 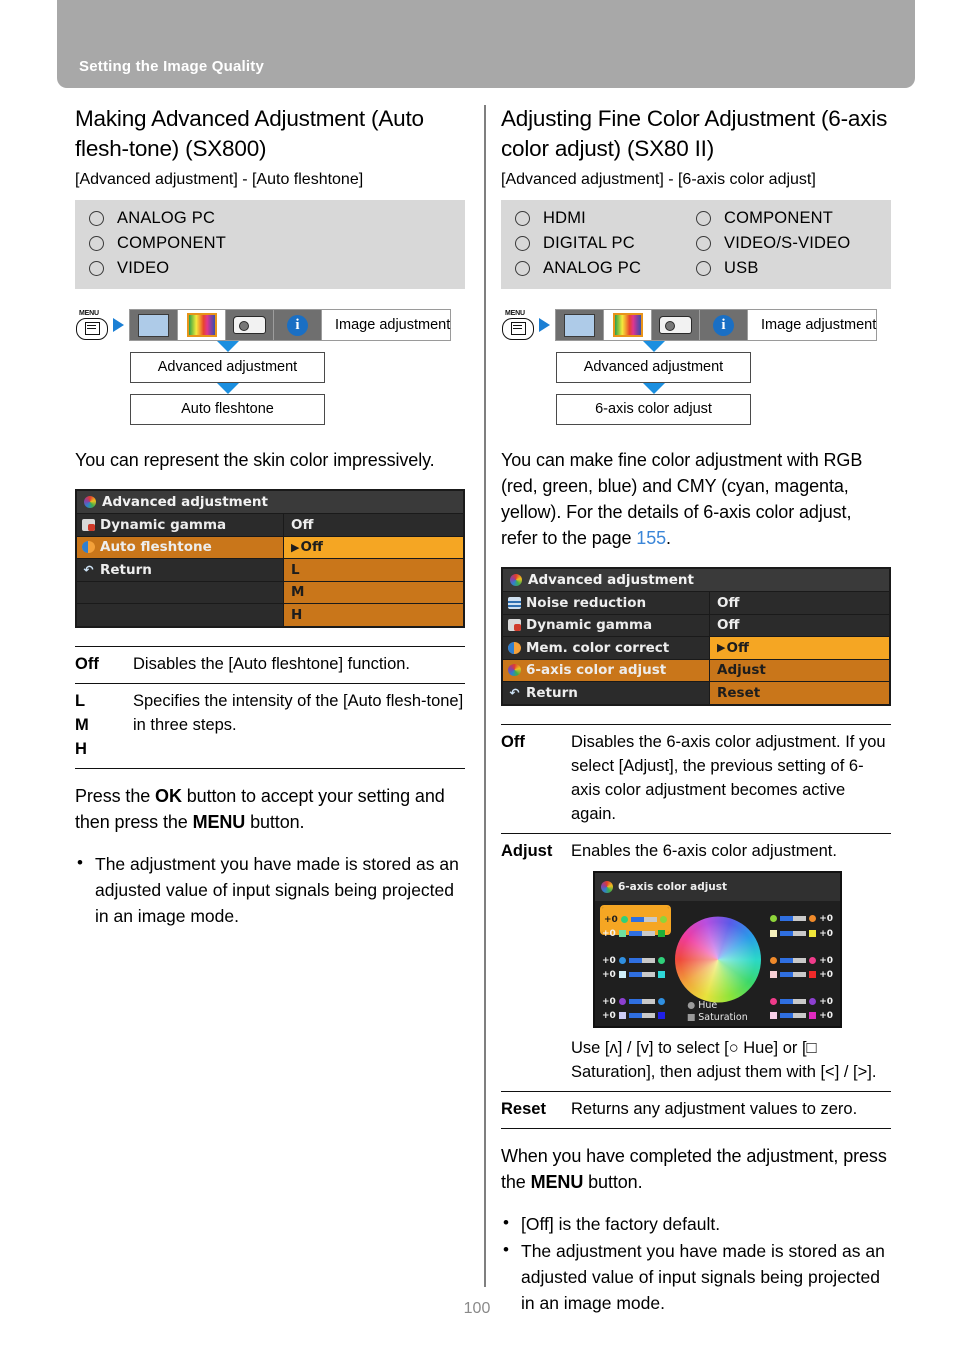 I want to click on osd-row-label-cell: Dynamic gamma, so click(x=180, y=525).